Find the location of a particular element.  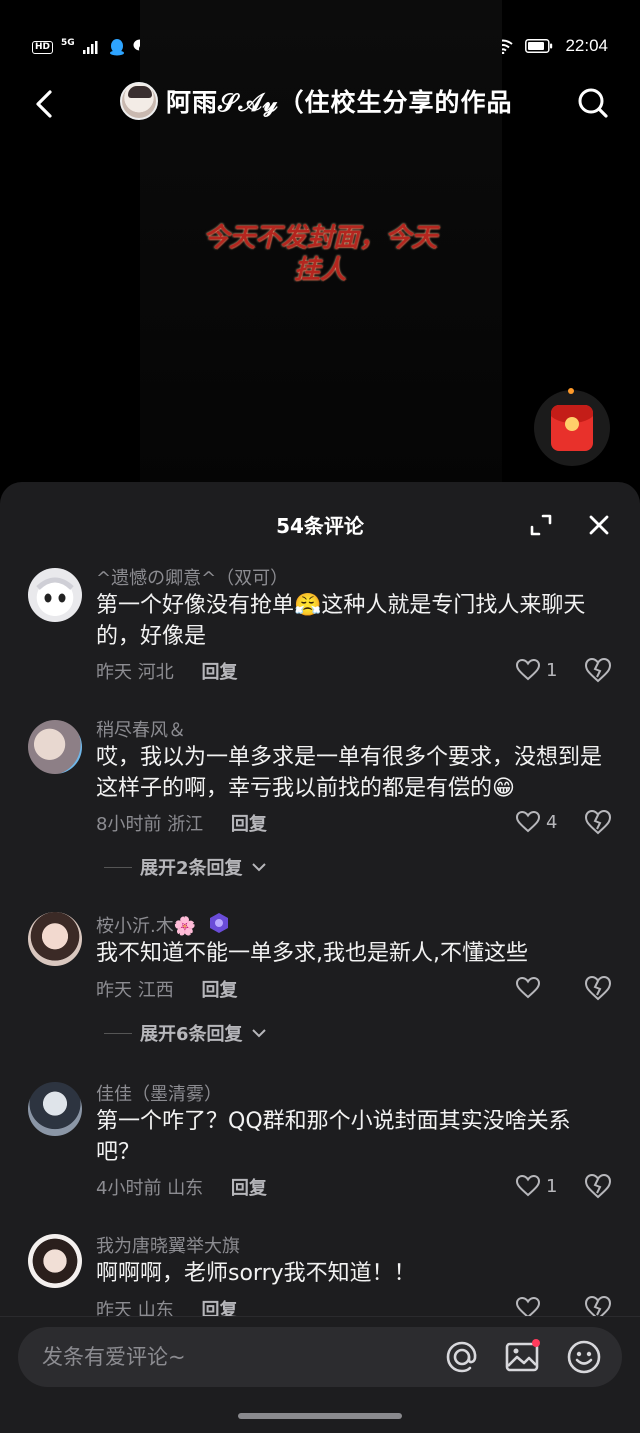

emoji-icon is located at coordinates (584, 1357).